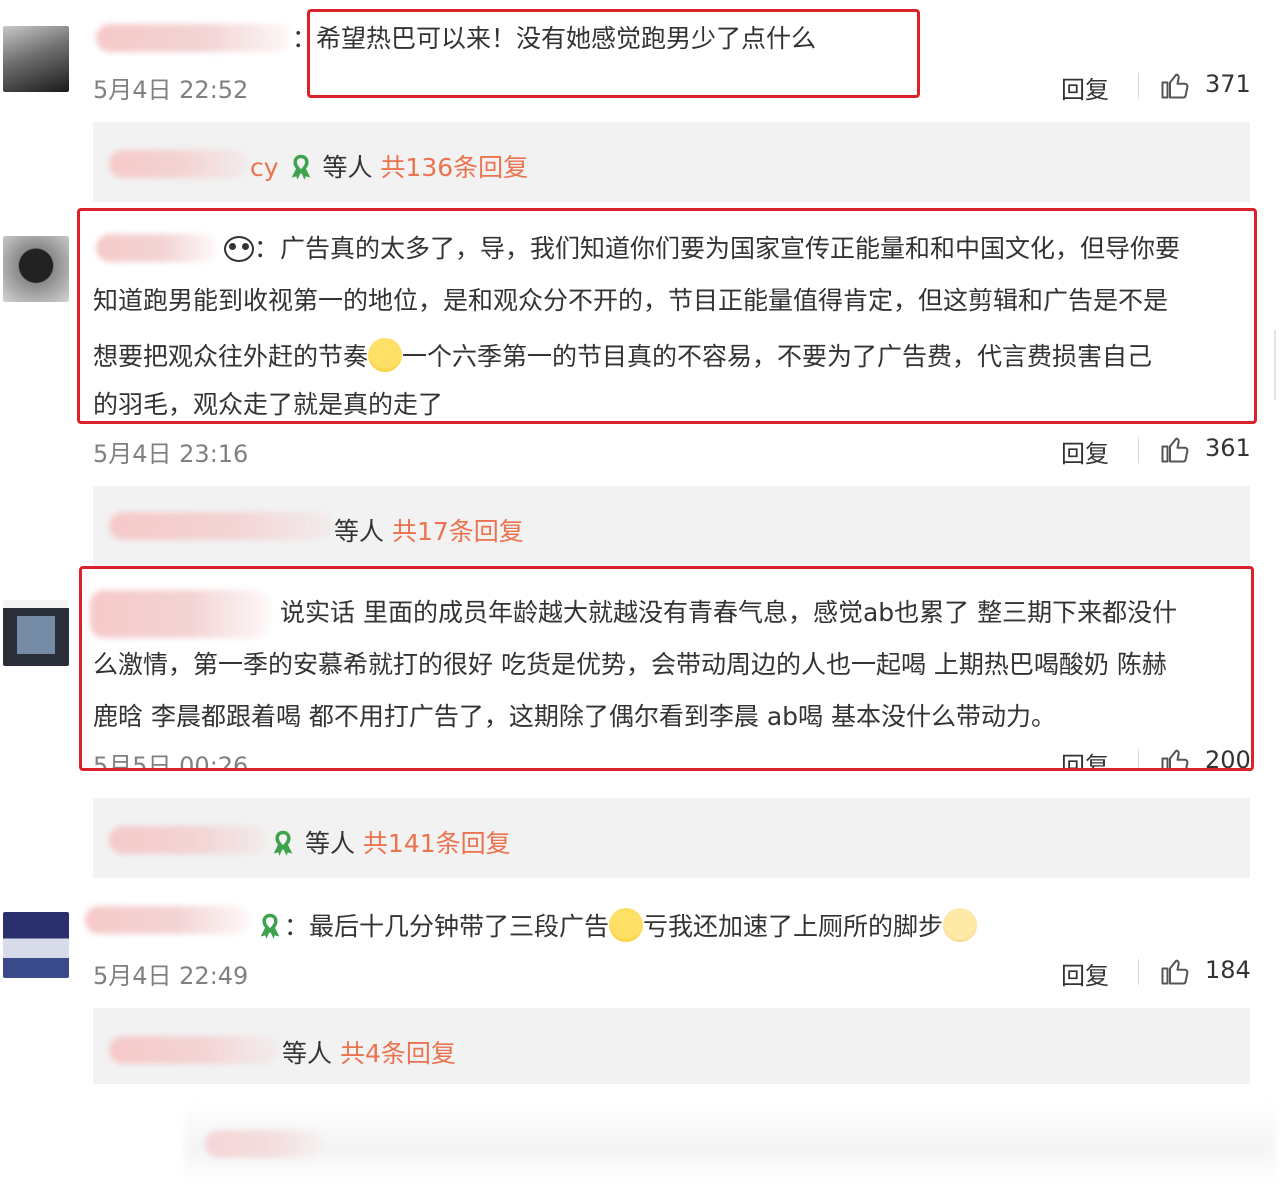 Image resolution: width=1280 pixels, height=1188 pixels. I want to click on comment-text-line: 说实话 里面的成员年龄越大就越没有青春气息，感觉ab也累了 整三期下来都没什, so click(729, 612).